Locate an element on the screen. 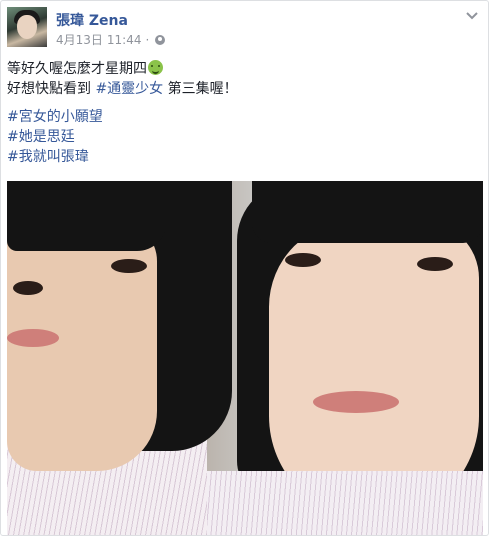 The height and width of the screenshot is (538, 491). hashtag-list: #宮女的小願望 #她是思廷 #我就叫張瑋 is located at coordinates (243, 137).